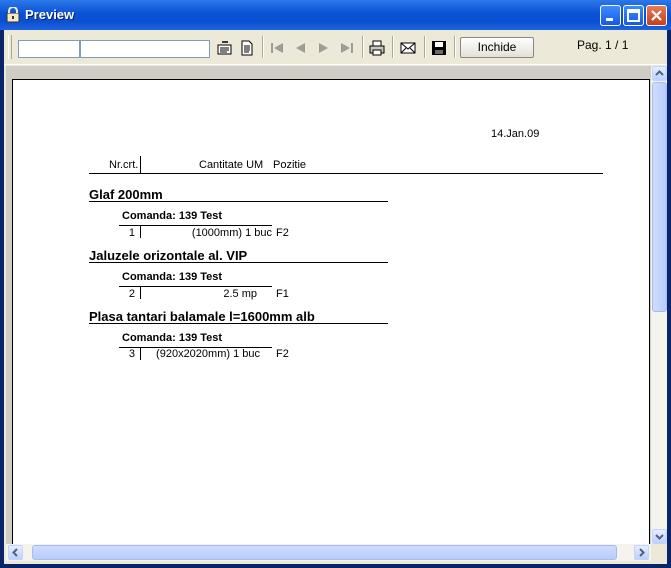  I want to click on prev-page-icon, so click(300, 48).